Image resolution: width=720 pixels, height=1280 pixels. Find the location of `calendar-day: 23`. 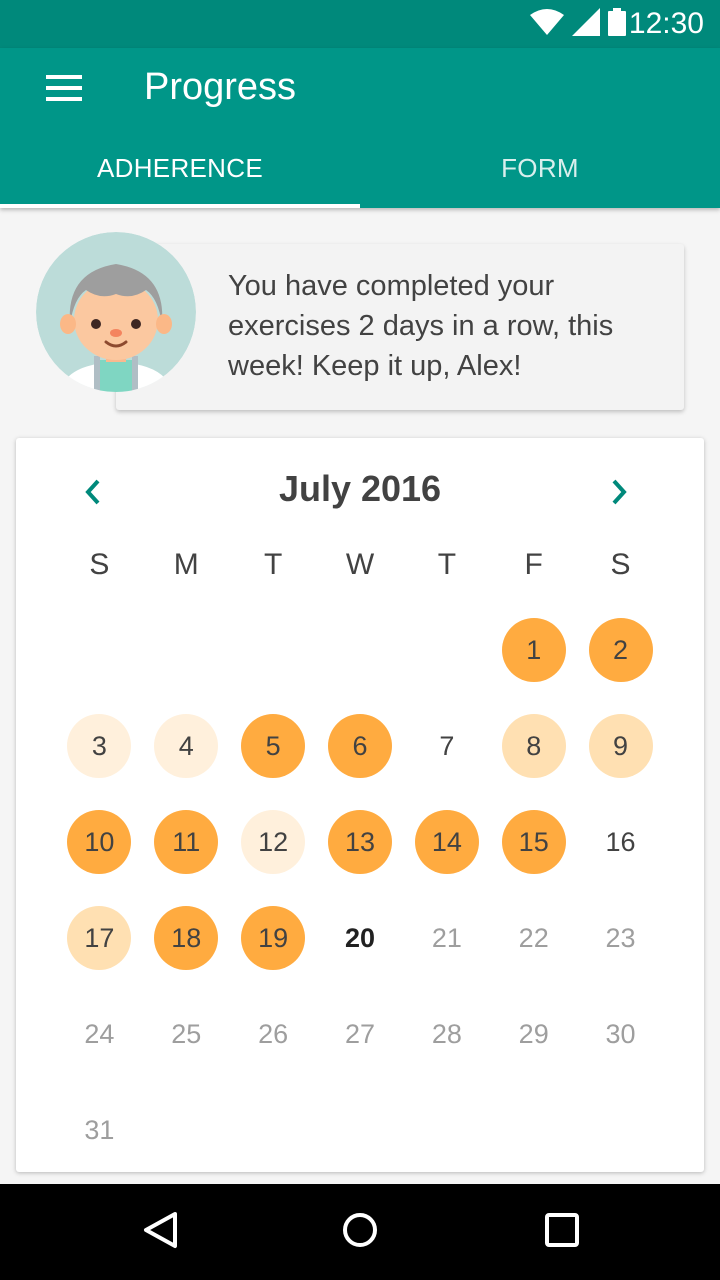

calendar-day: 23 is located at coordinates (620, 938).